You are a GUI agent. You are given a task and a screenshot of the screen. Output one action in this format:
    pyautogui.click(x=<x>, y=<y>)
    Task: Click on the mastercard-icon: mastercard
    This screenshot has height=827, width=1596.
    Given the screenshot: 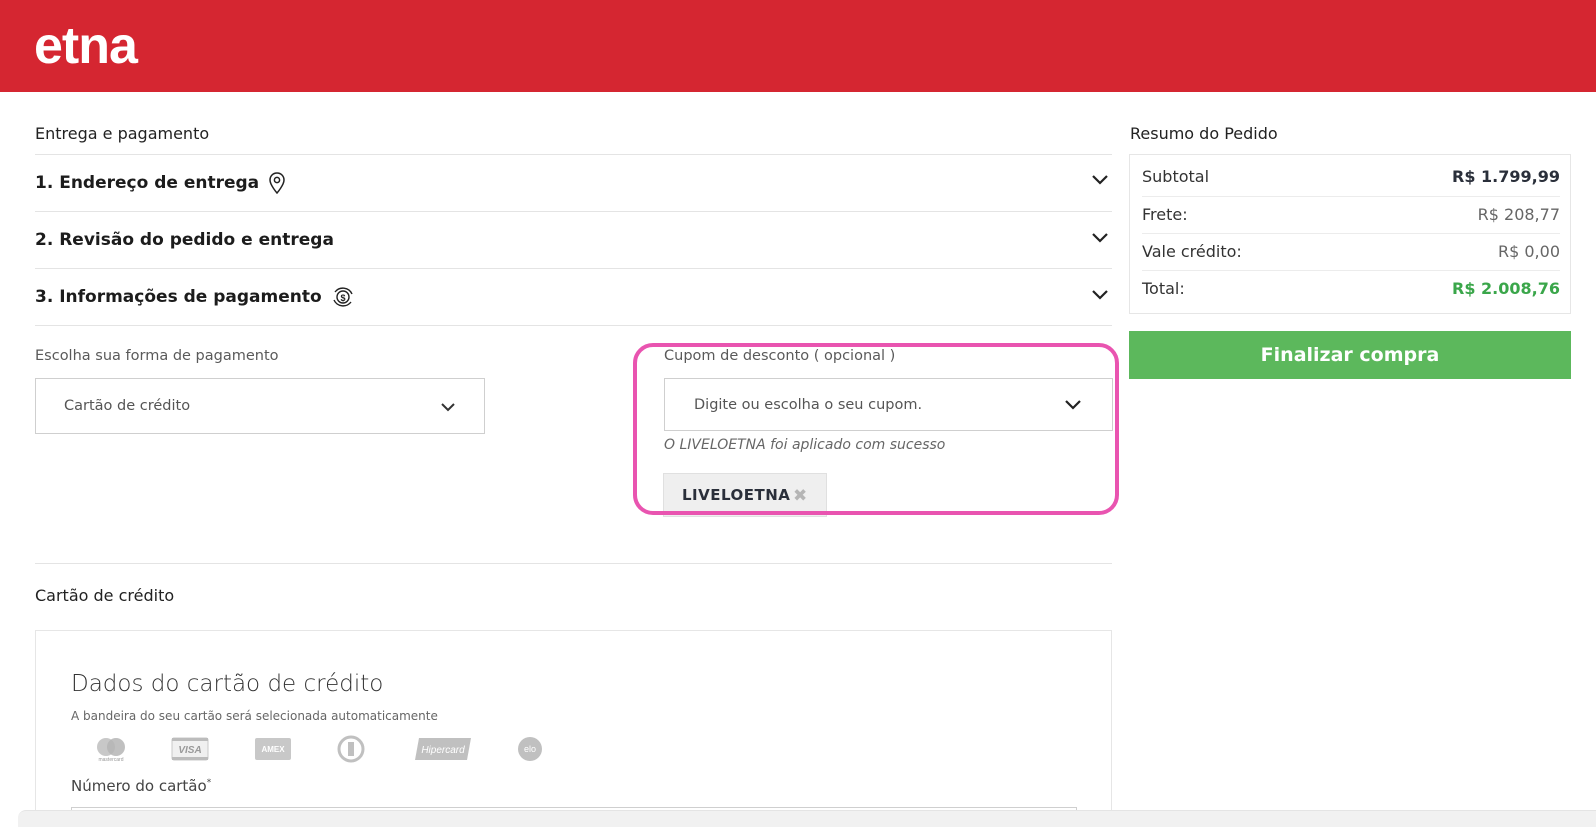 What is the action you would take?
    pyautogui.click(x=111, y=749)
    